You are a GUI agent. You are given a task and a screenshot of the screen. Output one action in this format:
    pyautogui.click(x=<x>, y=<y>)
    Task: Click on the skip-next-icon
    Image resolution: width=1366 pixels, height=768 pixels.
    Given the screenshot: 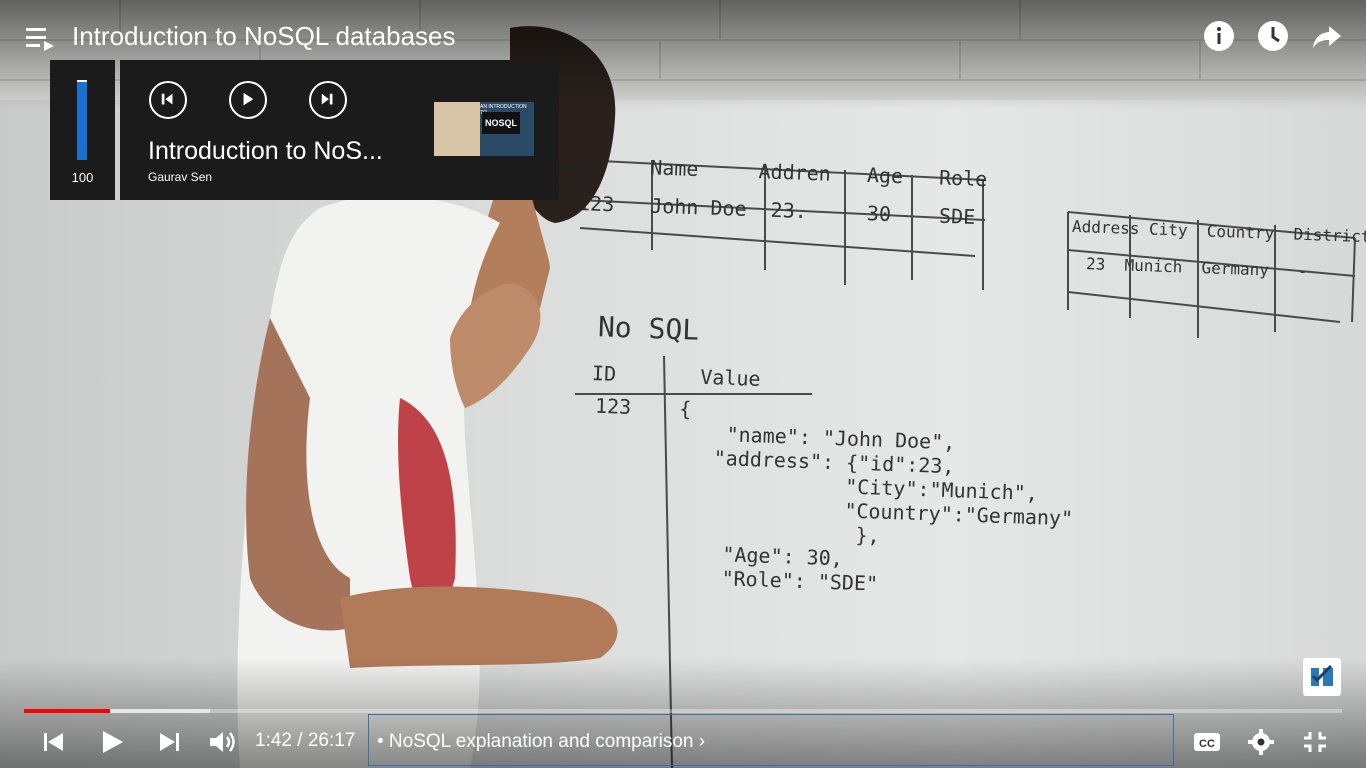 What is the action you would take?
    pyautogui.click(x=328, y=100)
    